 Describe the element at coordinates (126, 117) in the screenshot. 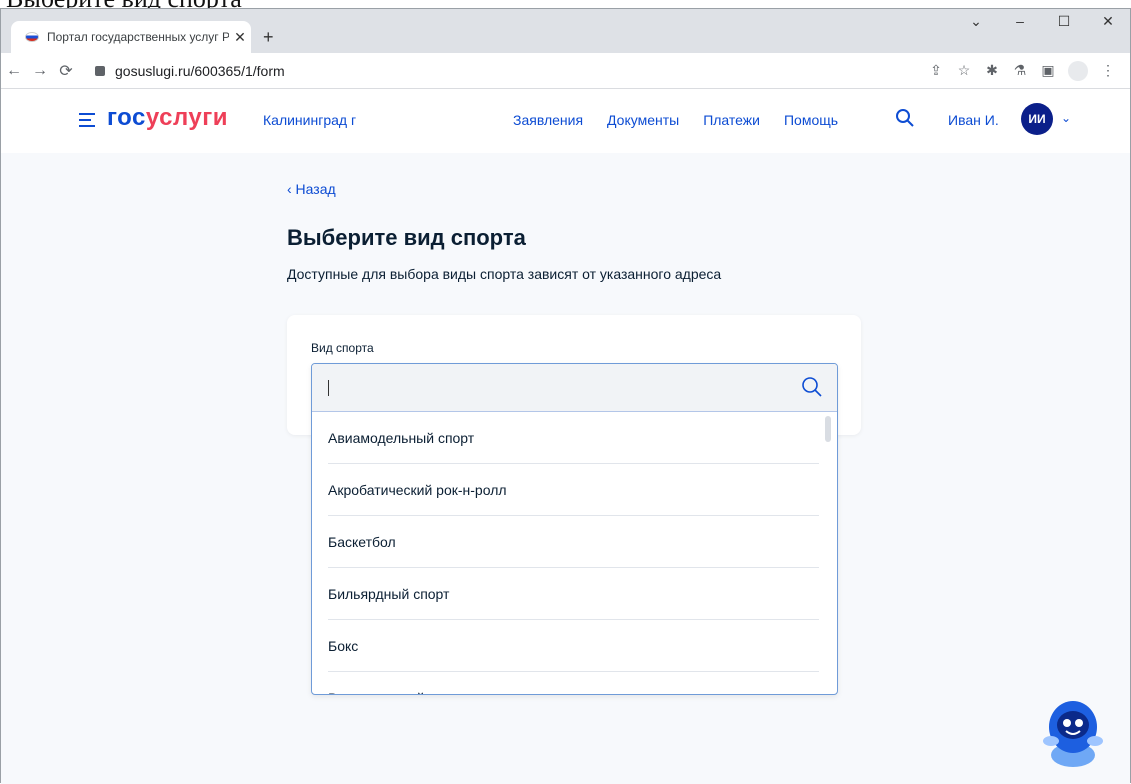

I see `logo-part-1: гос` at that location.